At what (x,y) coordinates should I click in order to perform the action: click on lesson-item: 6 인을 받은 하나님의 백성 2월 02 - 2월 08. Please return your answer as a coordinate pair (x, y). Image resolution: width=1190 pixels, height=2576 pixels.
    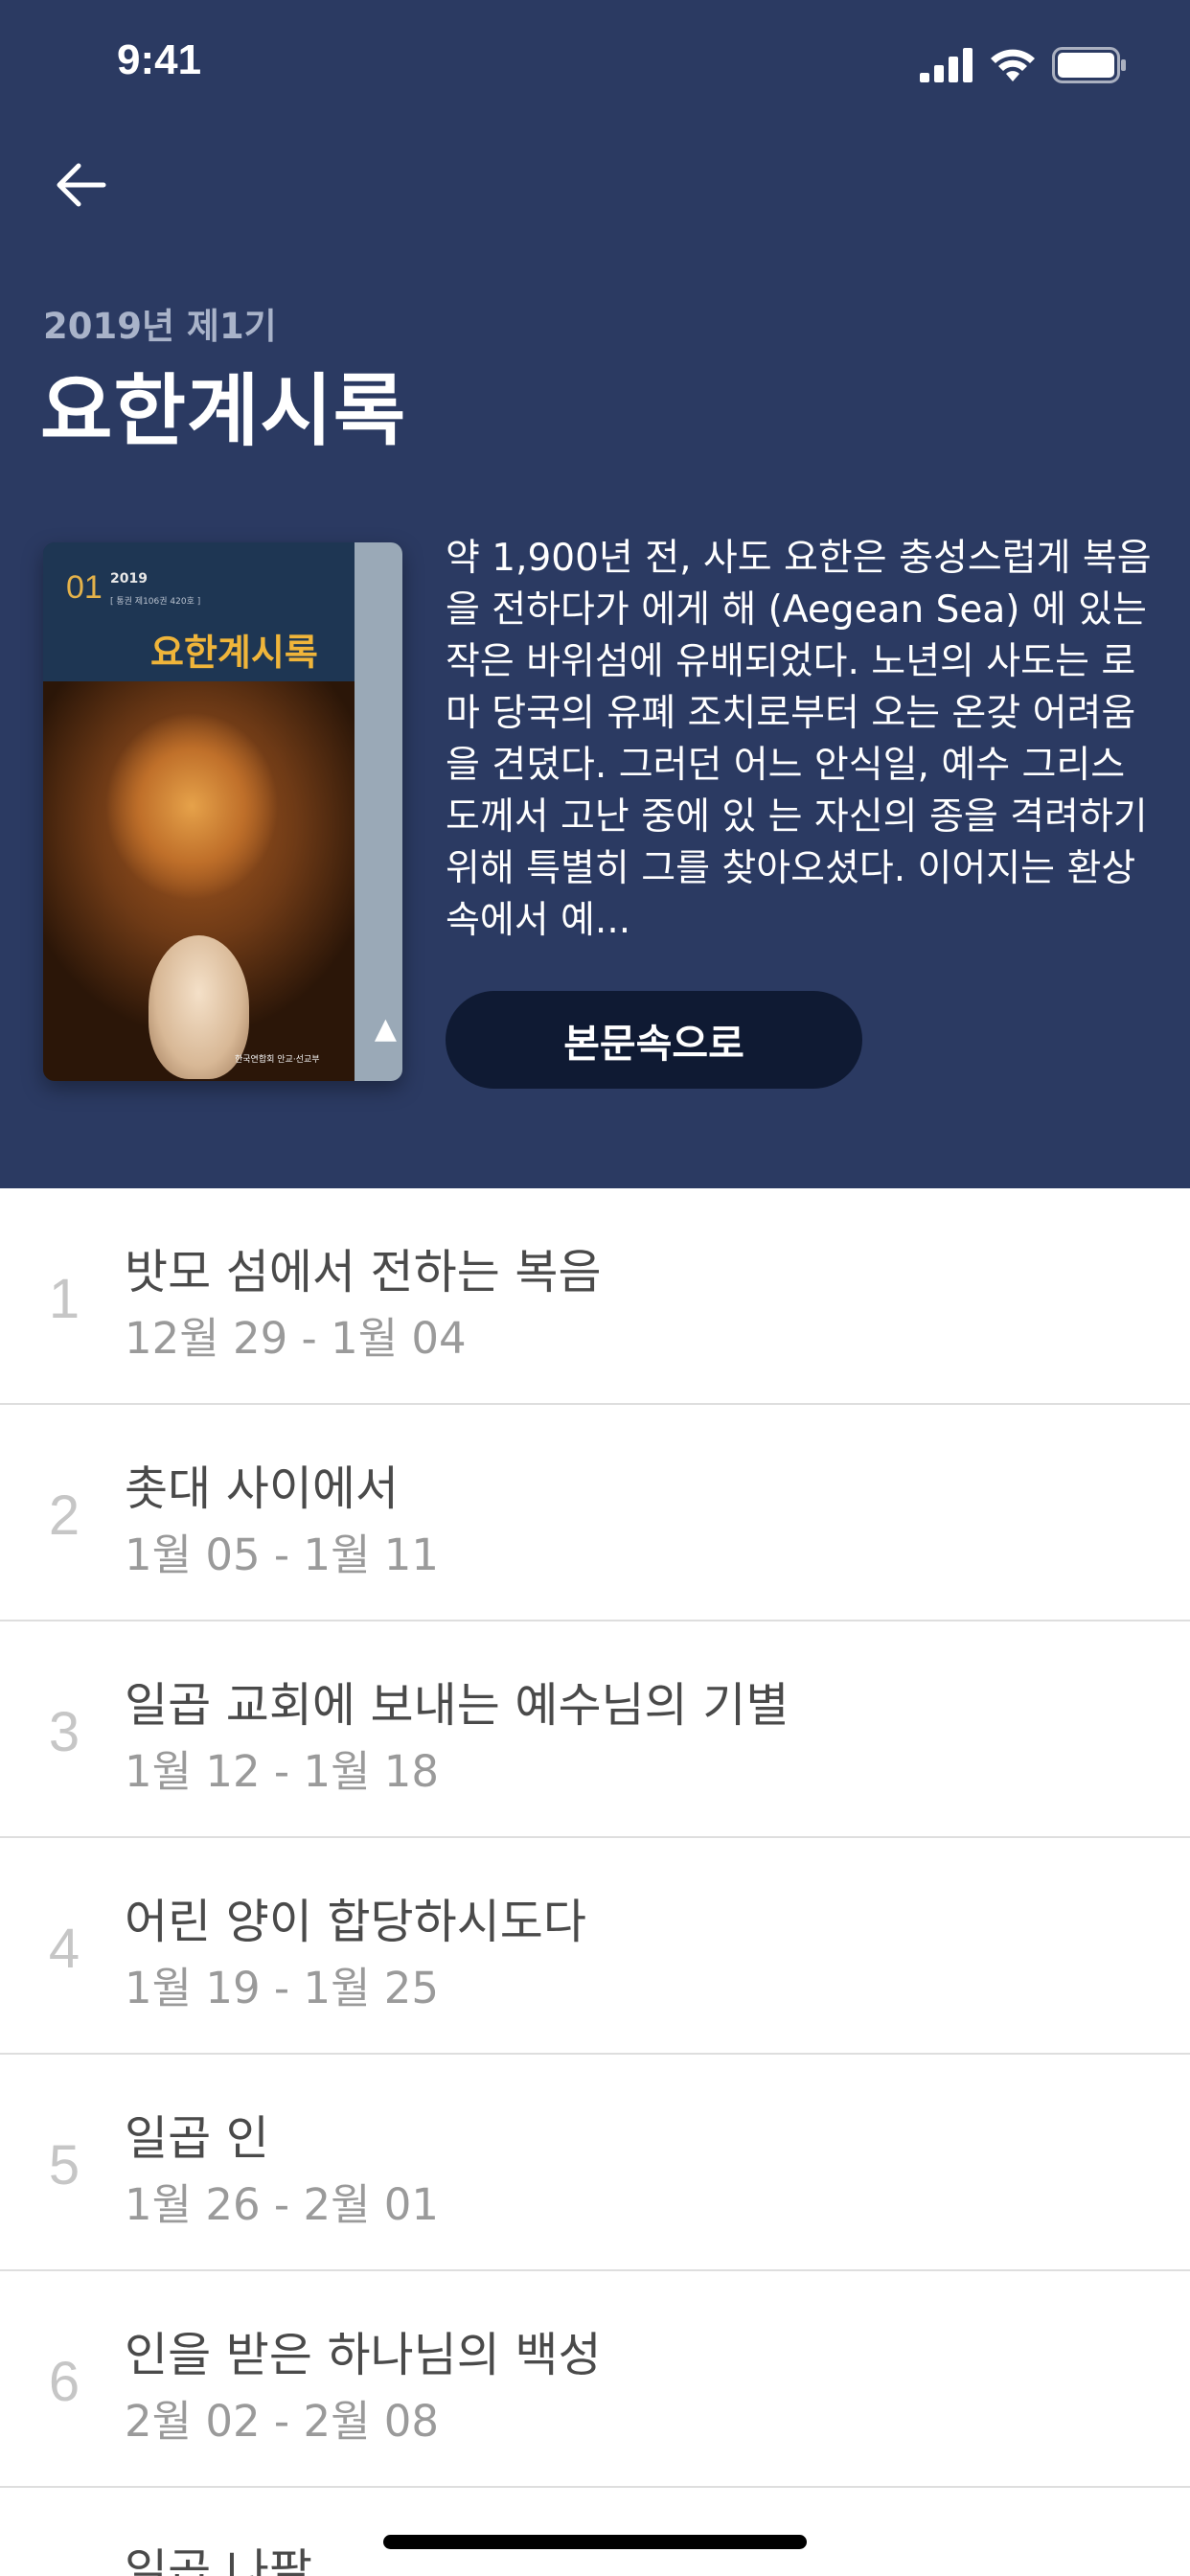
    Looking at the image, I should click on (595, 2379).